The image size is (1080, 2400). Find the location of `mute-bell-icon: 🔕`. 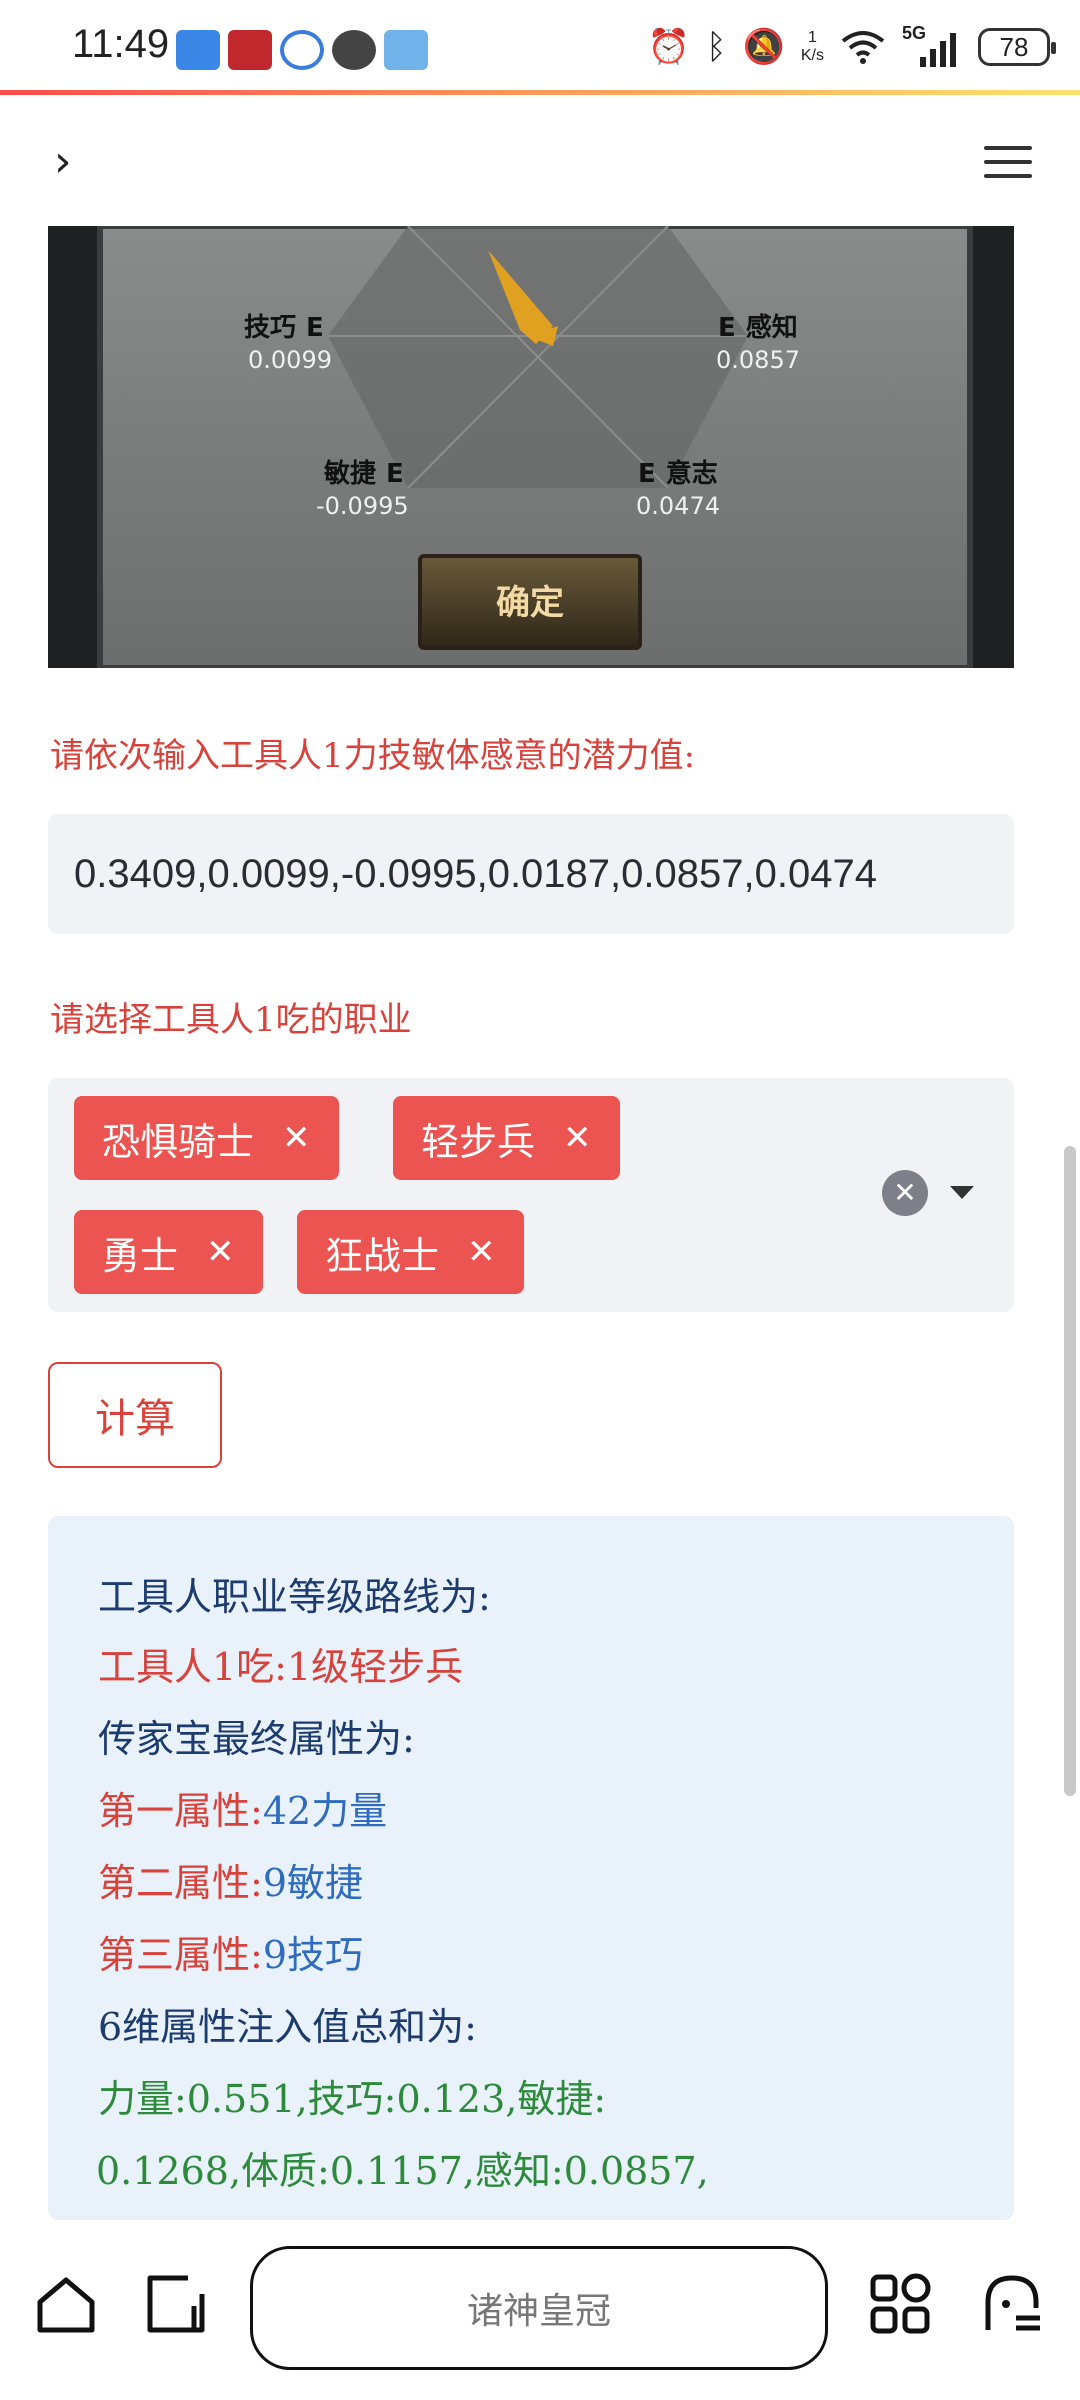

mute-bell-icon: 🔕 is located at coordinates (763, 47).